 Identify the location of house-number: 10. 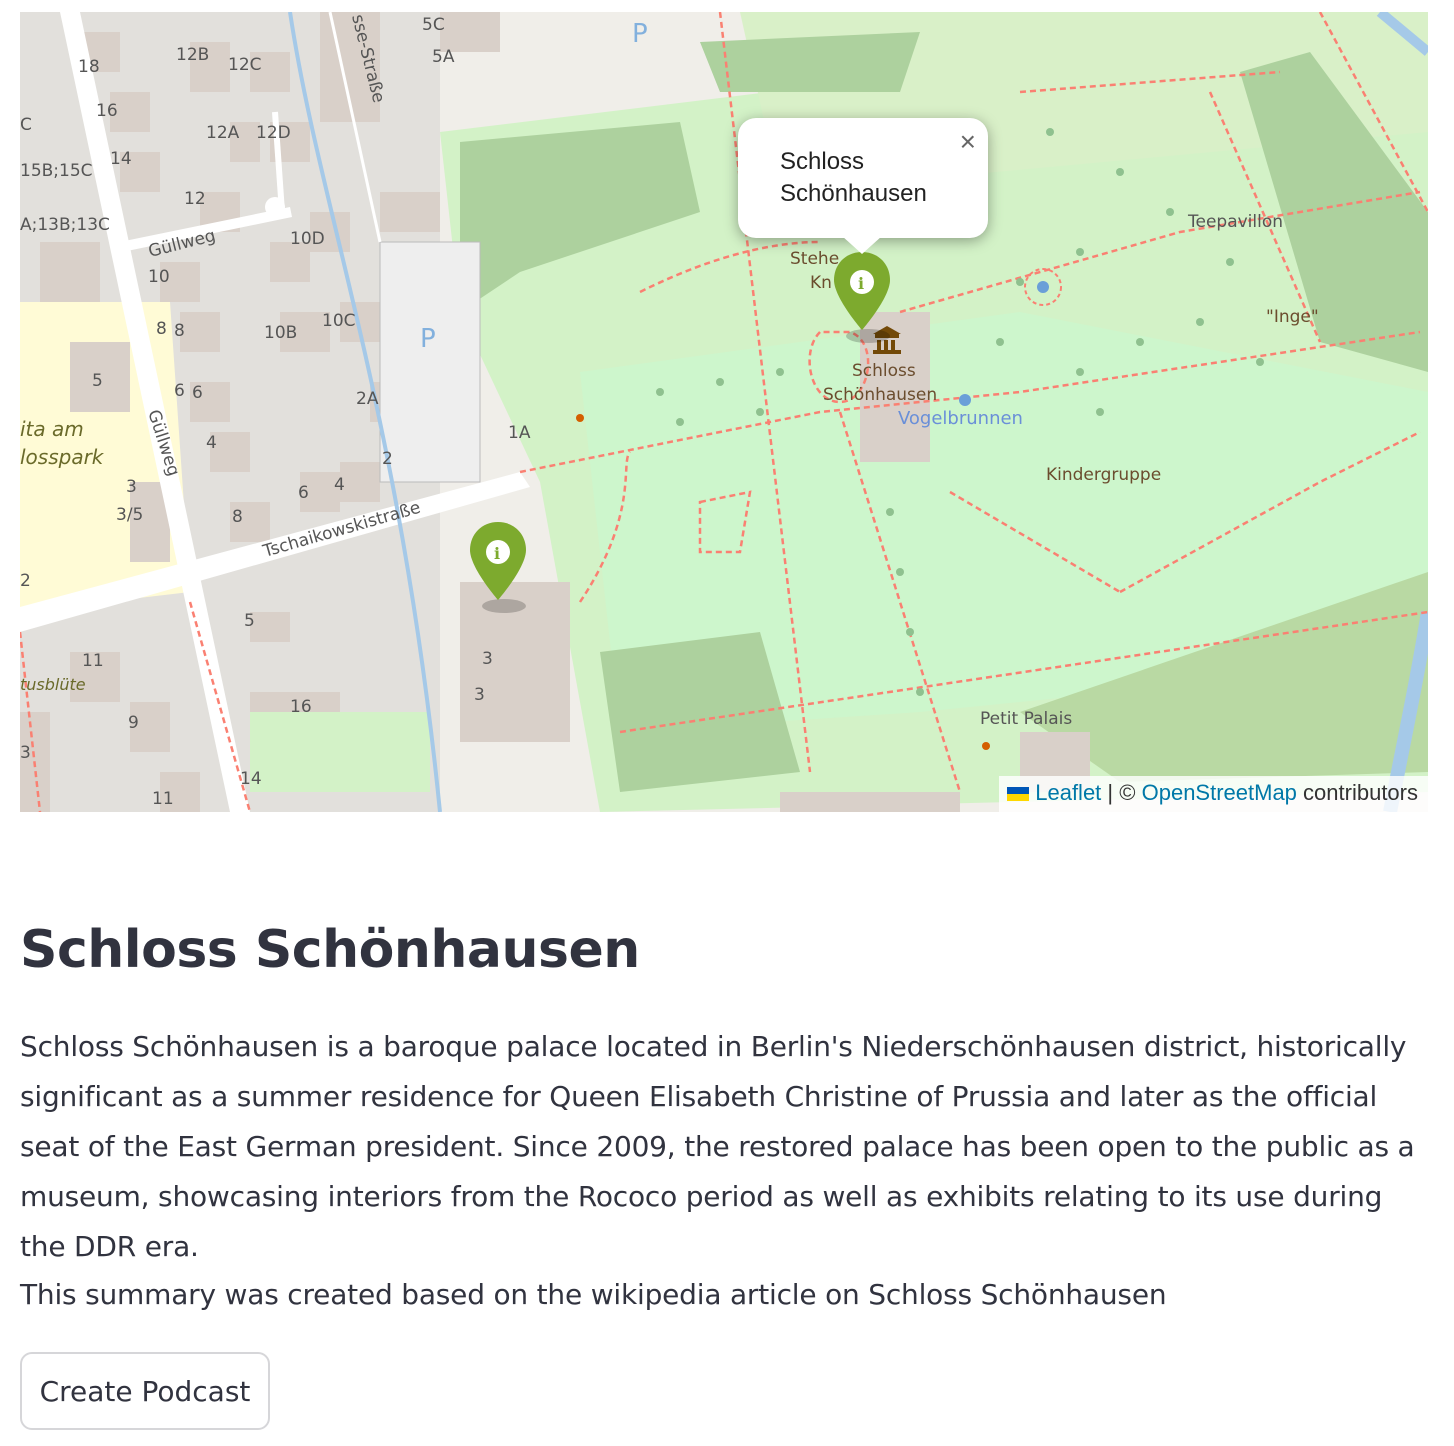
(159, 277).